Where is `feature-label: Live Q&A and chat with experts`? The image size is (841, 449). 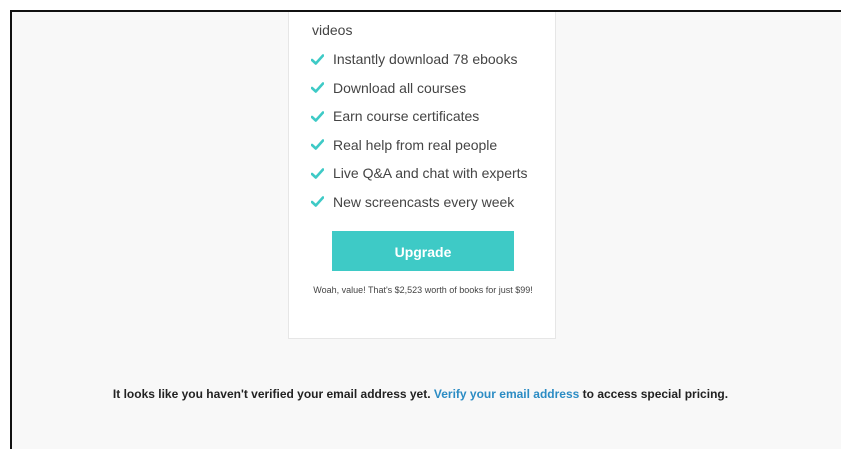 feature-label: Live Q&A and chat with experts is located at coordinates (430, 173).